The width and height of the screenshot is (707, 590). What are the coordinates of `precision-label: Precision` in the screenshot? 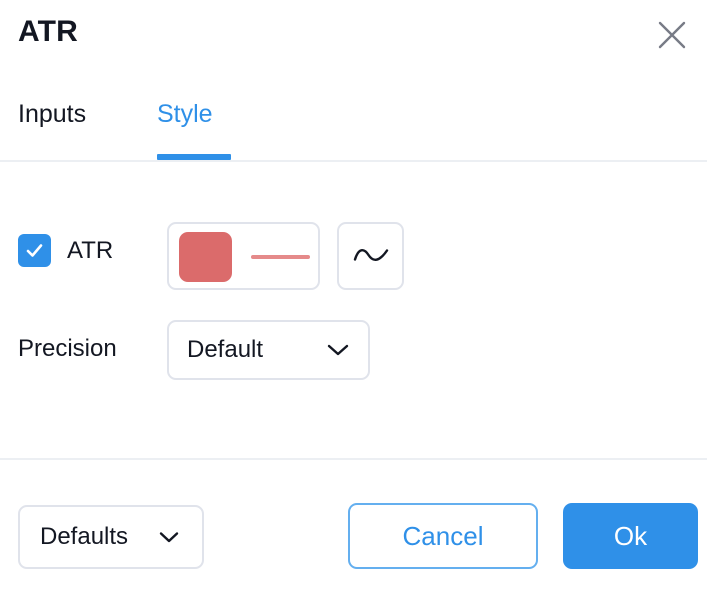 It's located at (67, 348).